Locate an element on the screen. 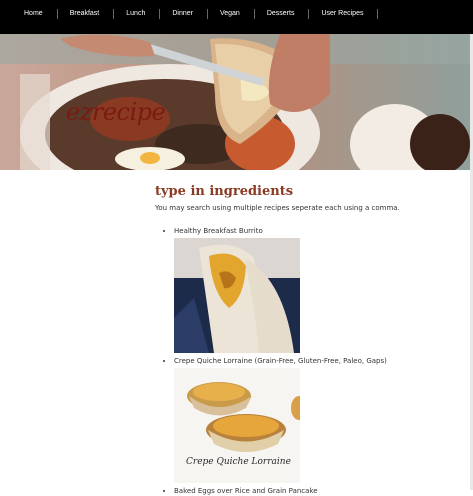 This screenshot has width=473, height=496. nav-item-desserts: Desserts is located at coordinates (282, 14).